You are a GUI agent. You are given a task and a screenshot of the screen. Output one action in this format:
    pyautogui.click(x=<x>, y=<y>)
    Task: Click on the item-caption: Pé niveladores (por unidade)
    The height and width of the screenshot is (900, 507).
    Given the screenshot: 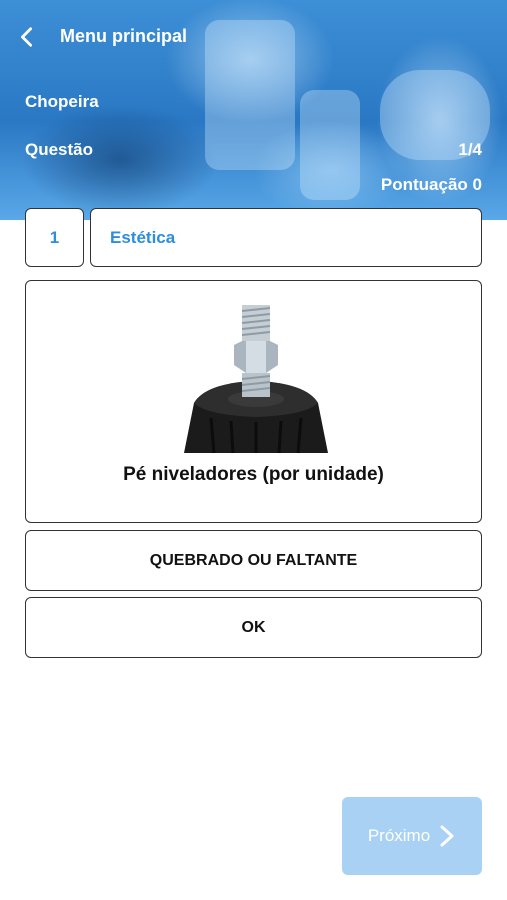 What is the action you would take?
    pyautogui.click(x=253, y=474)
    